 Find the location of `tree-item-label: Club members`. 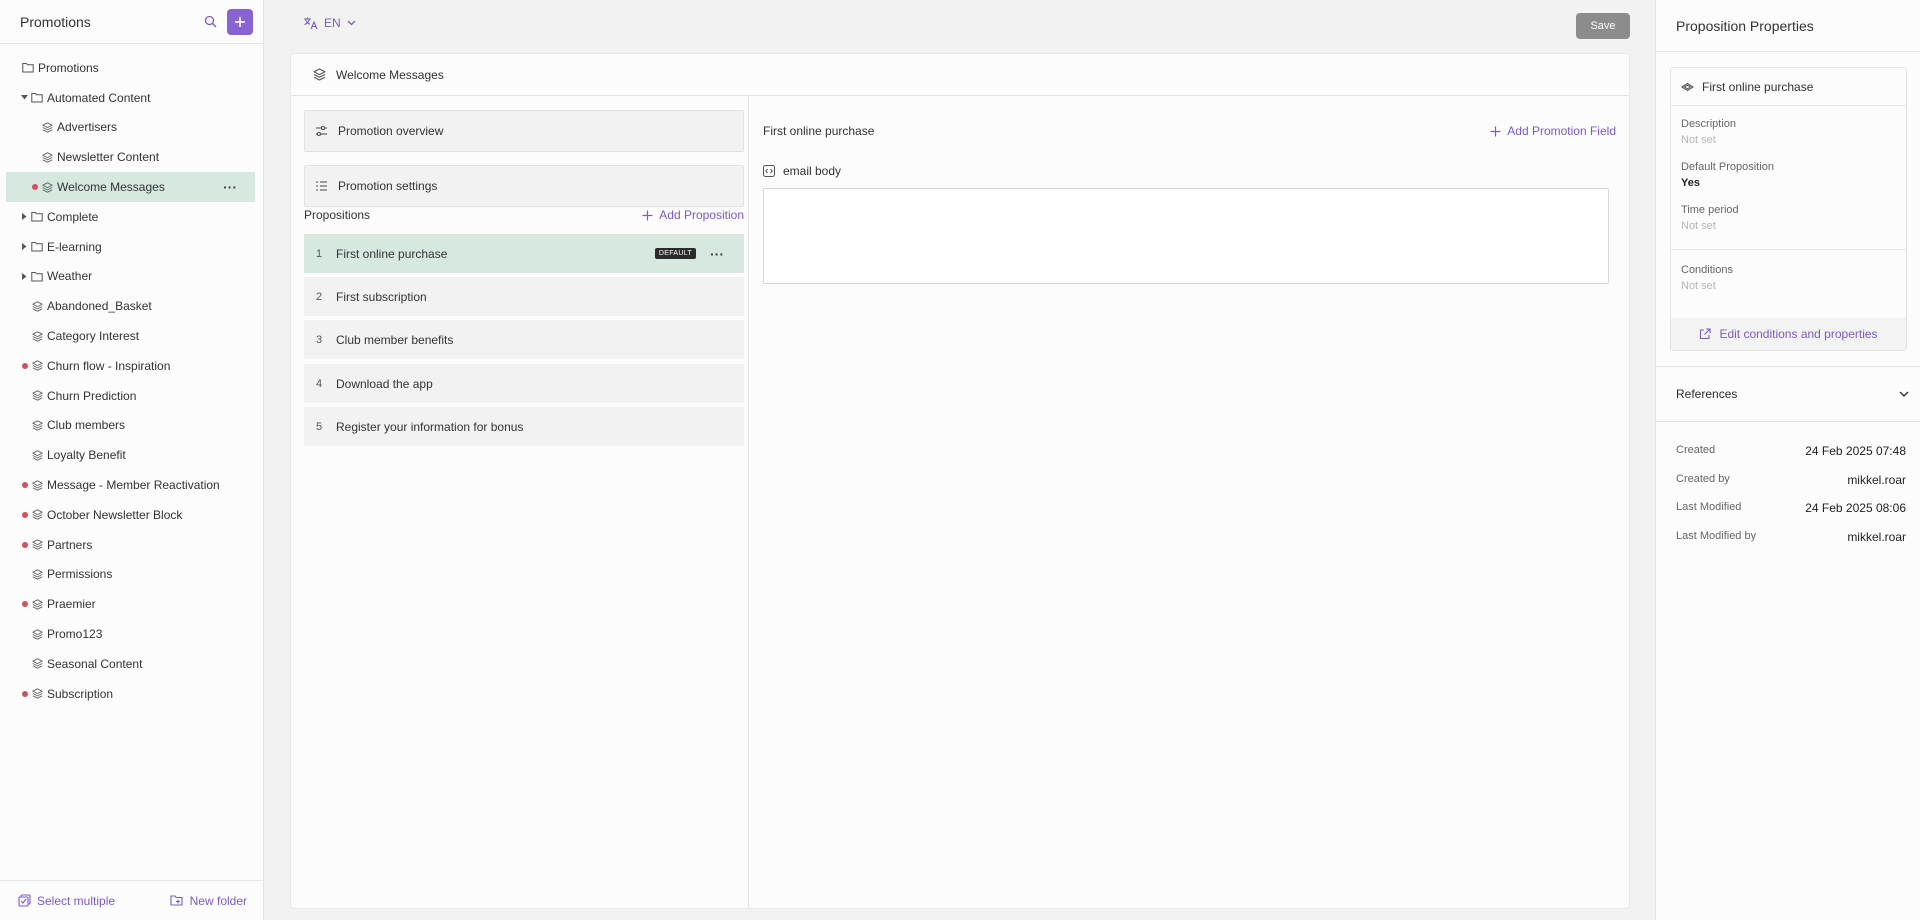

tree-item-label: Club members is located at coordinates (86, 425).